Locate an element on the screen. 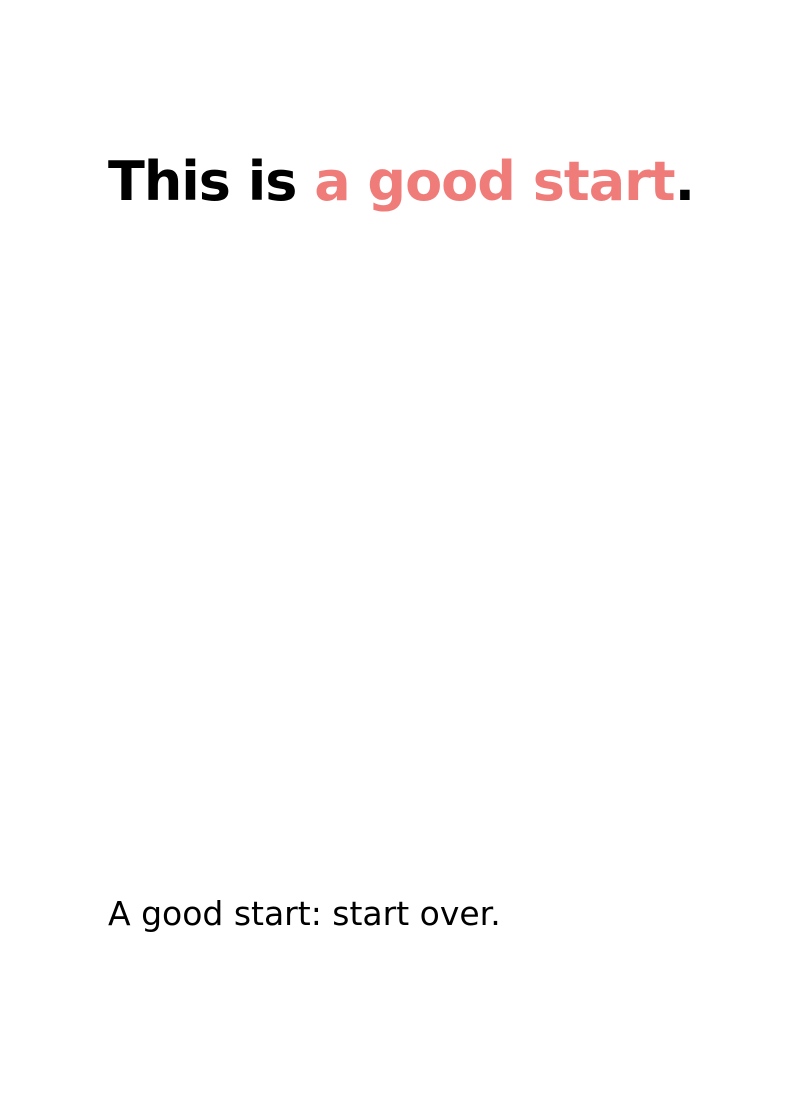 The image size is (795, 1095). tagline: A good start: start over. is located at coordinates (304, 913).